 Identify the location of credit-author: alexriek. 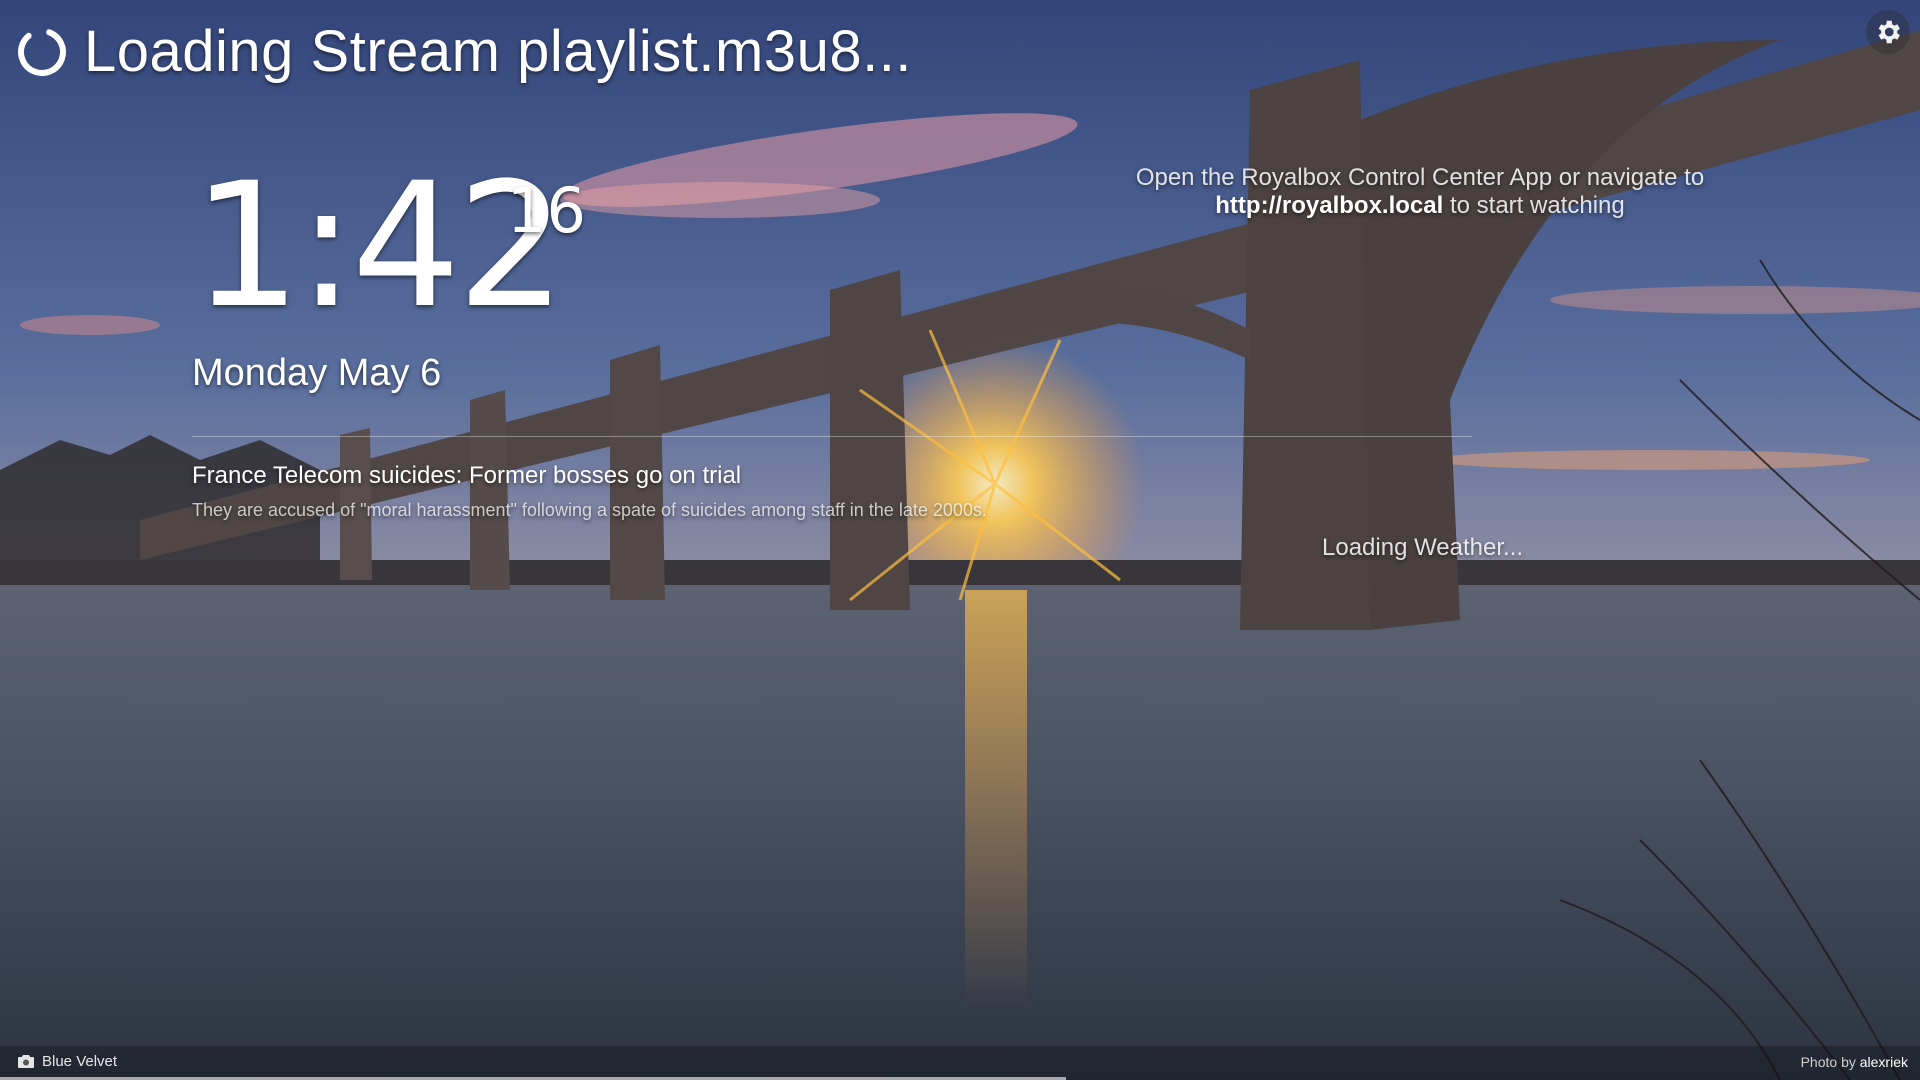
(1884, 1062).